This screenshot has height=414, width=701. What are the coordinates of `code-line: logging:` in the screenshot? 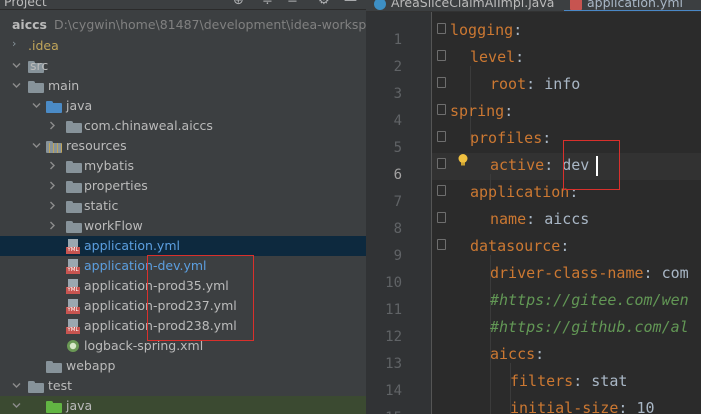 It's located at (486, 30).